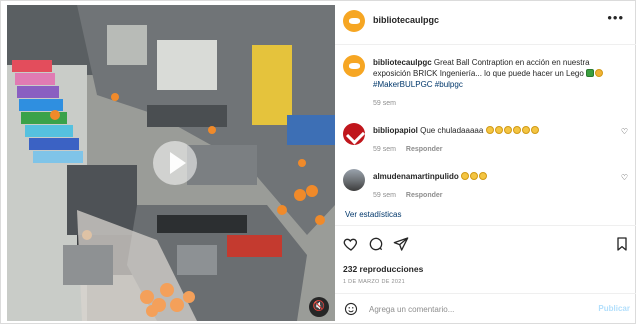 The height and width of the screenshot is (324, 636). Describe the element at coordinates (406, 20) in the screenshot. I see `header-username: bibliotecaulpgc` at that location.